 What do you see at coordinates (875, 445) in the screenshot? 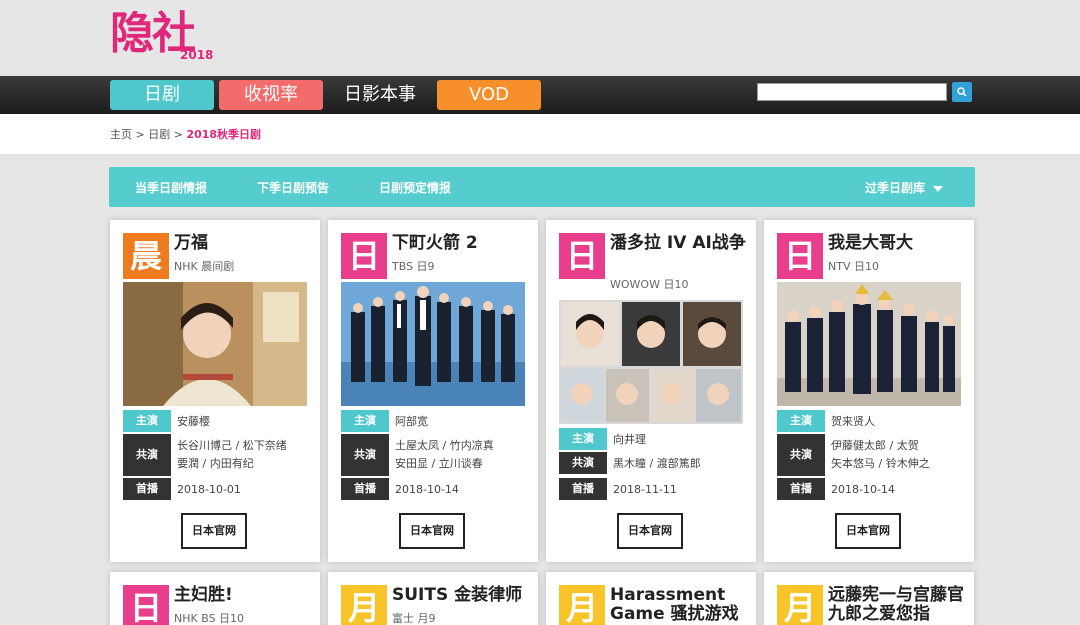
I see `costar-value-1: 伊藤健太郎 / 太贺` at bounding box center [875, 445].